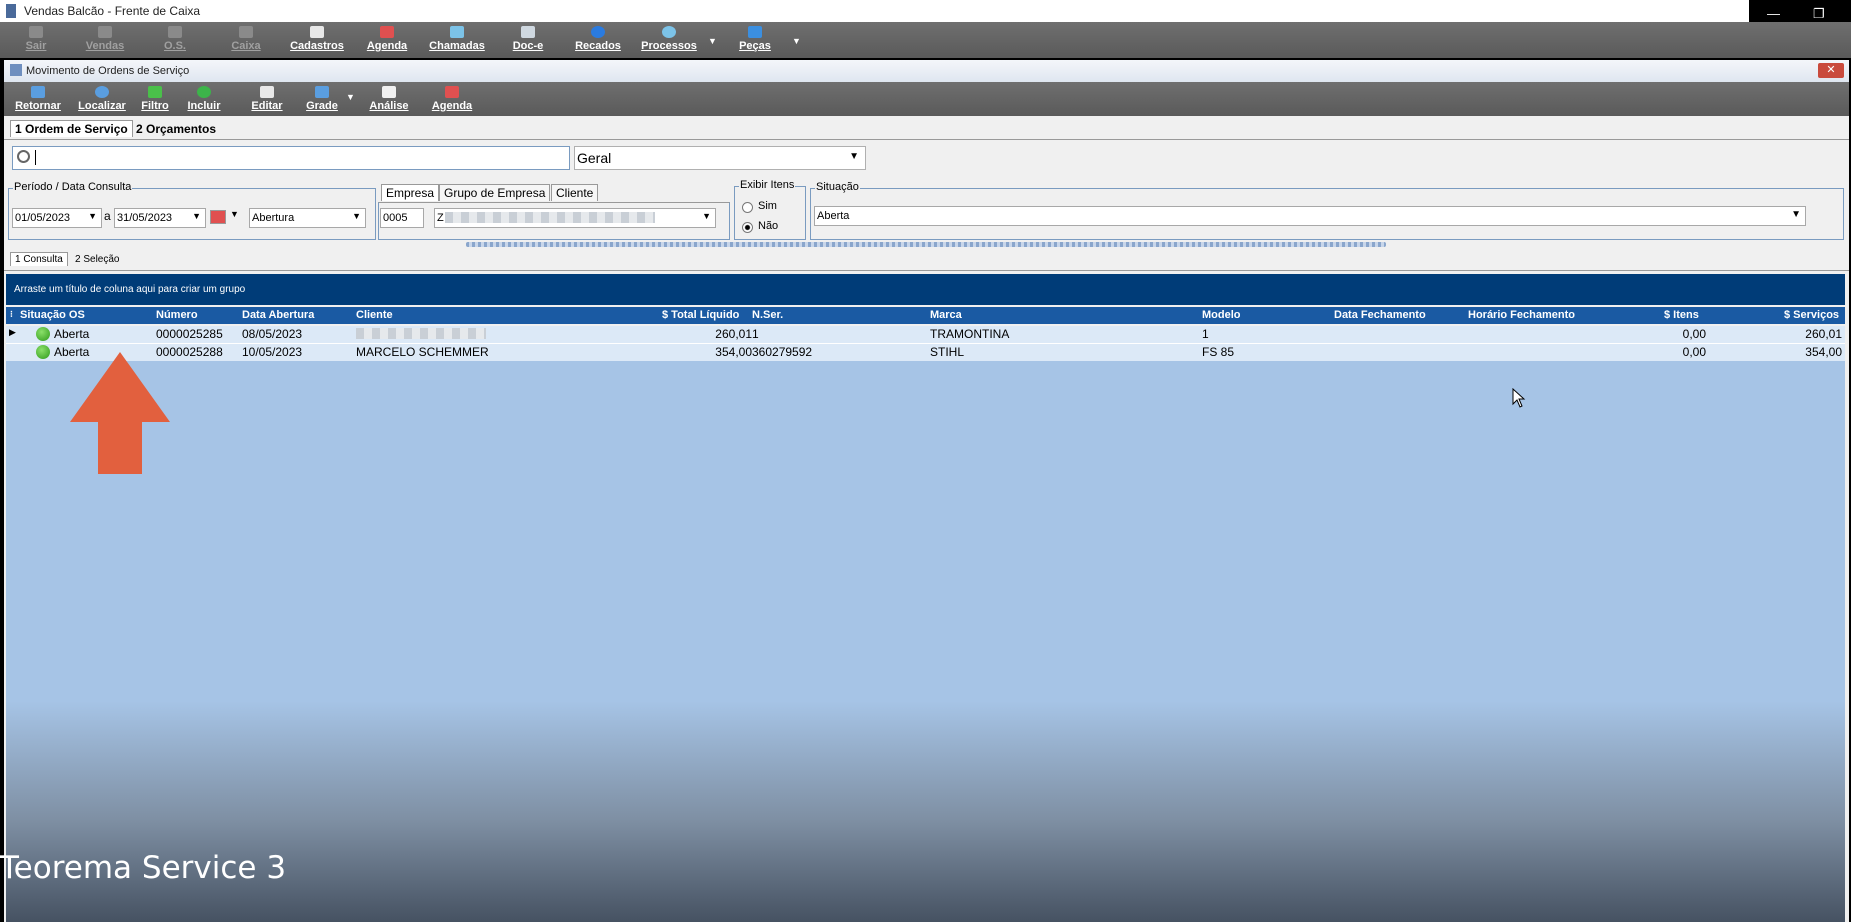  What do you see at coordinates (1819, 14) in the screenshot?
I see `restore-button: ❐` at bounding box center [1819, 14].